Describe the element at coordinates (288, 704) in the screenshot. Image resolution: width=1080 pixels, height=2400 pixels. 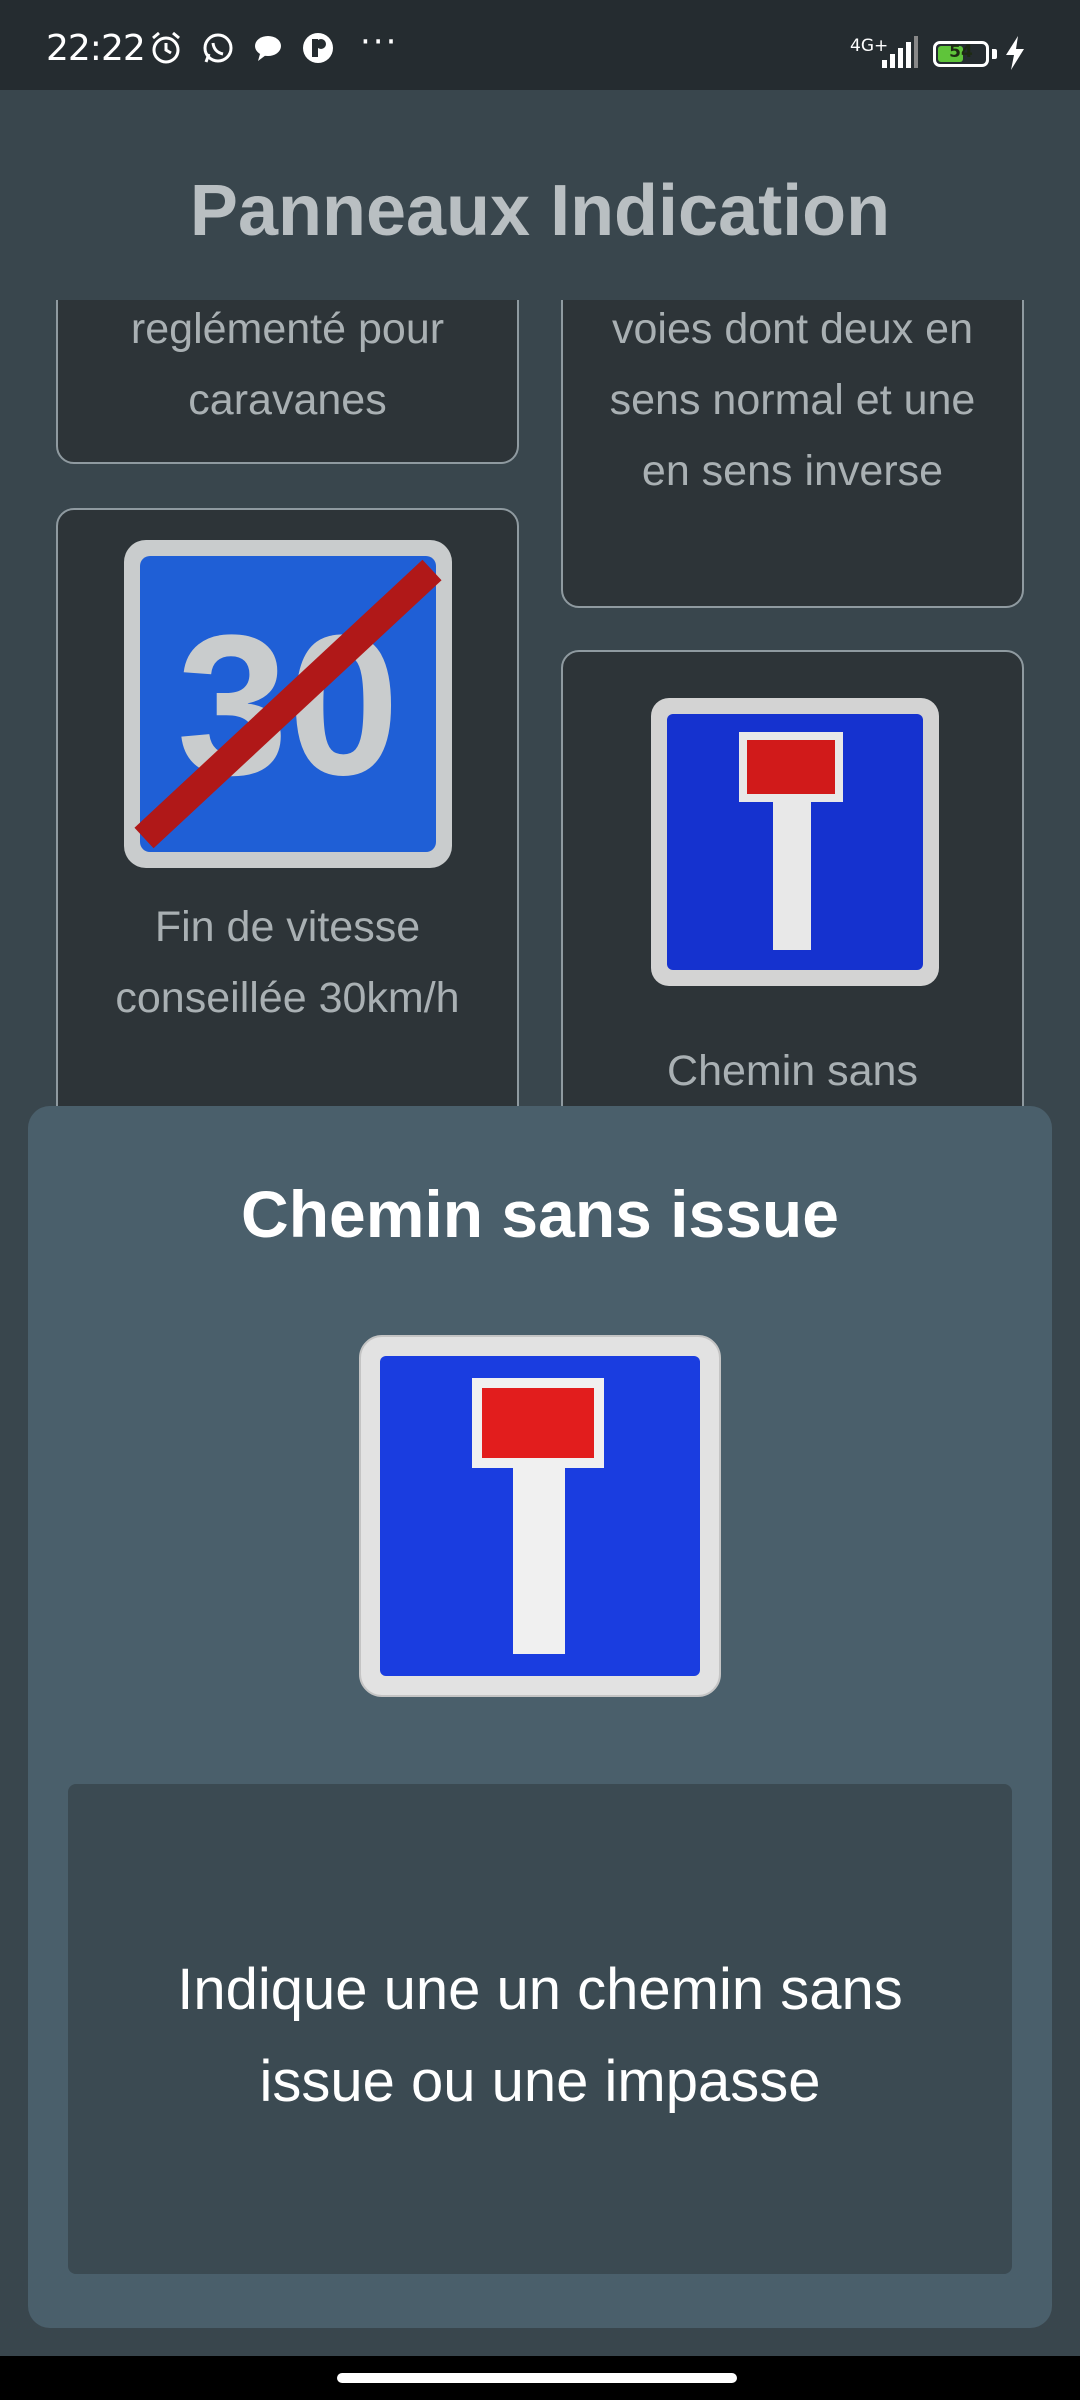
I see `end-speed-30-sign: 30` at that location.